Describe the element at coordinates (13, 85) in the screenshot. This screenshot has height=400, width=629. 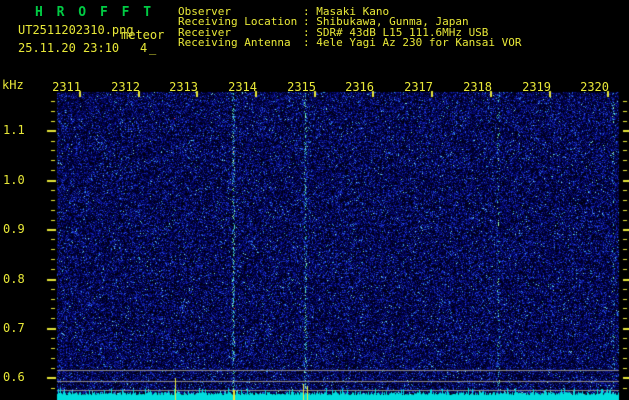
I see `y-axis-unit: kHz` at that location.